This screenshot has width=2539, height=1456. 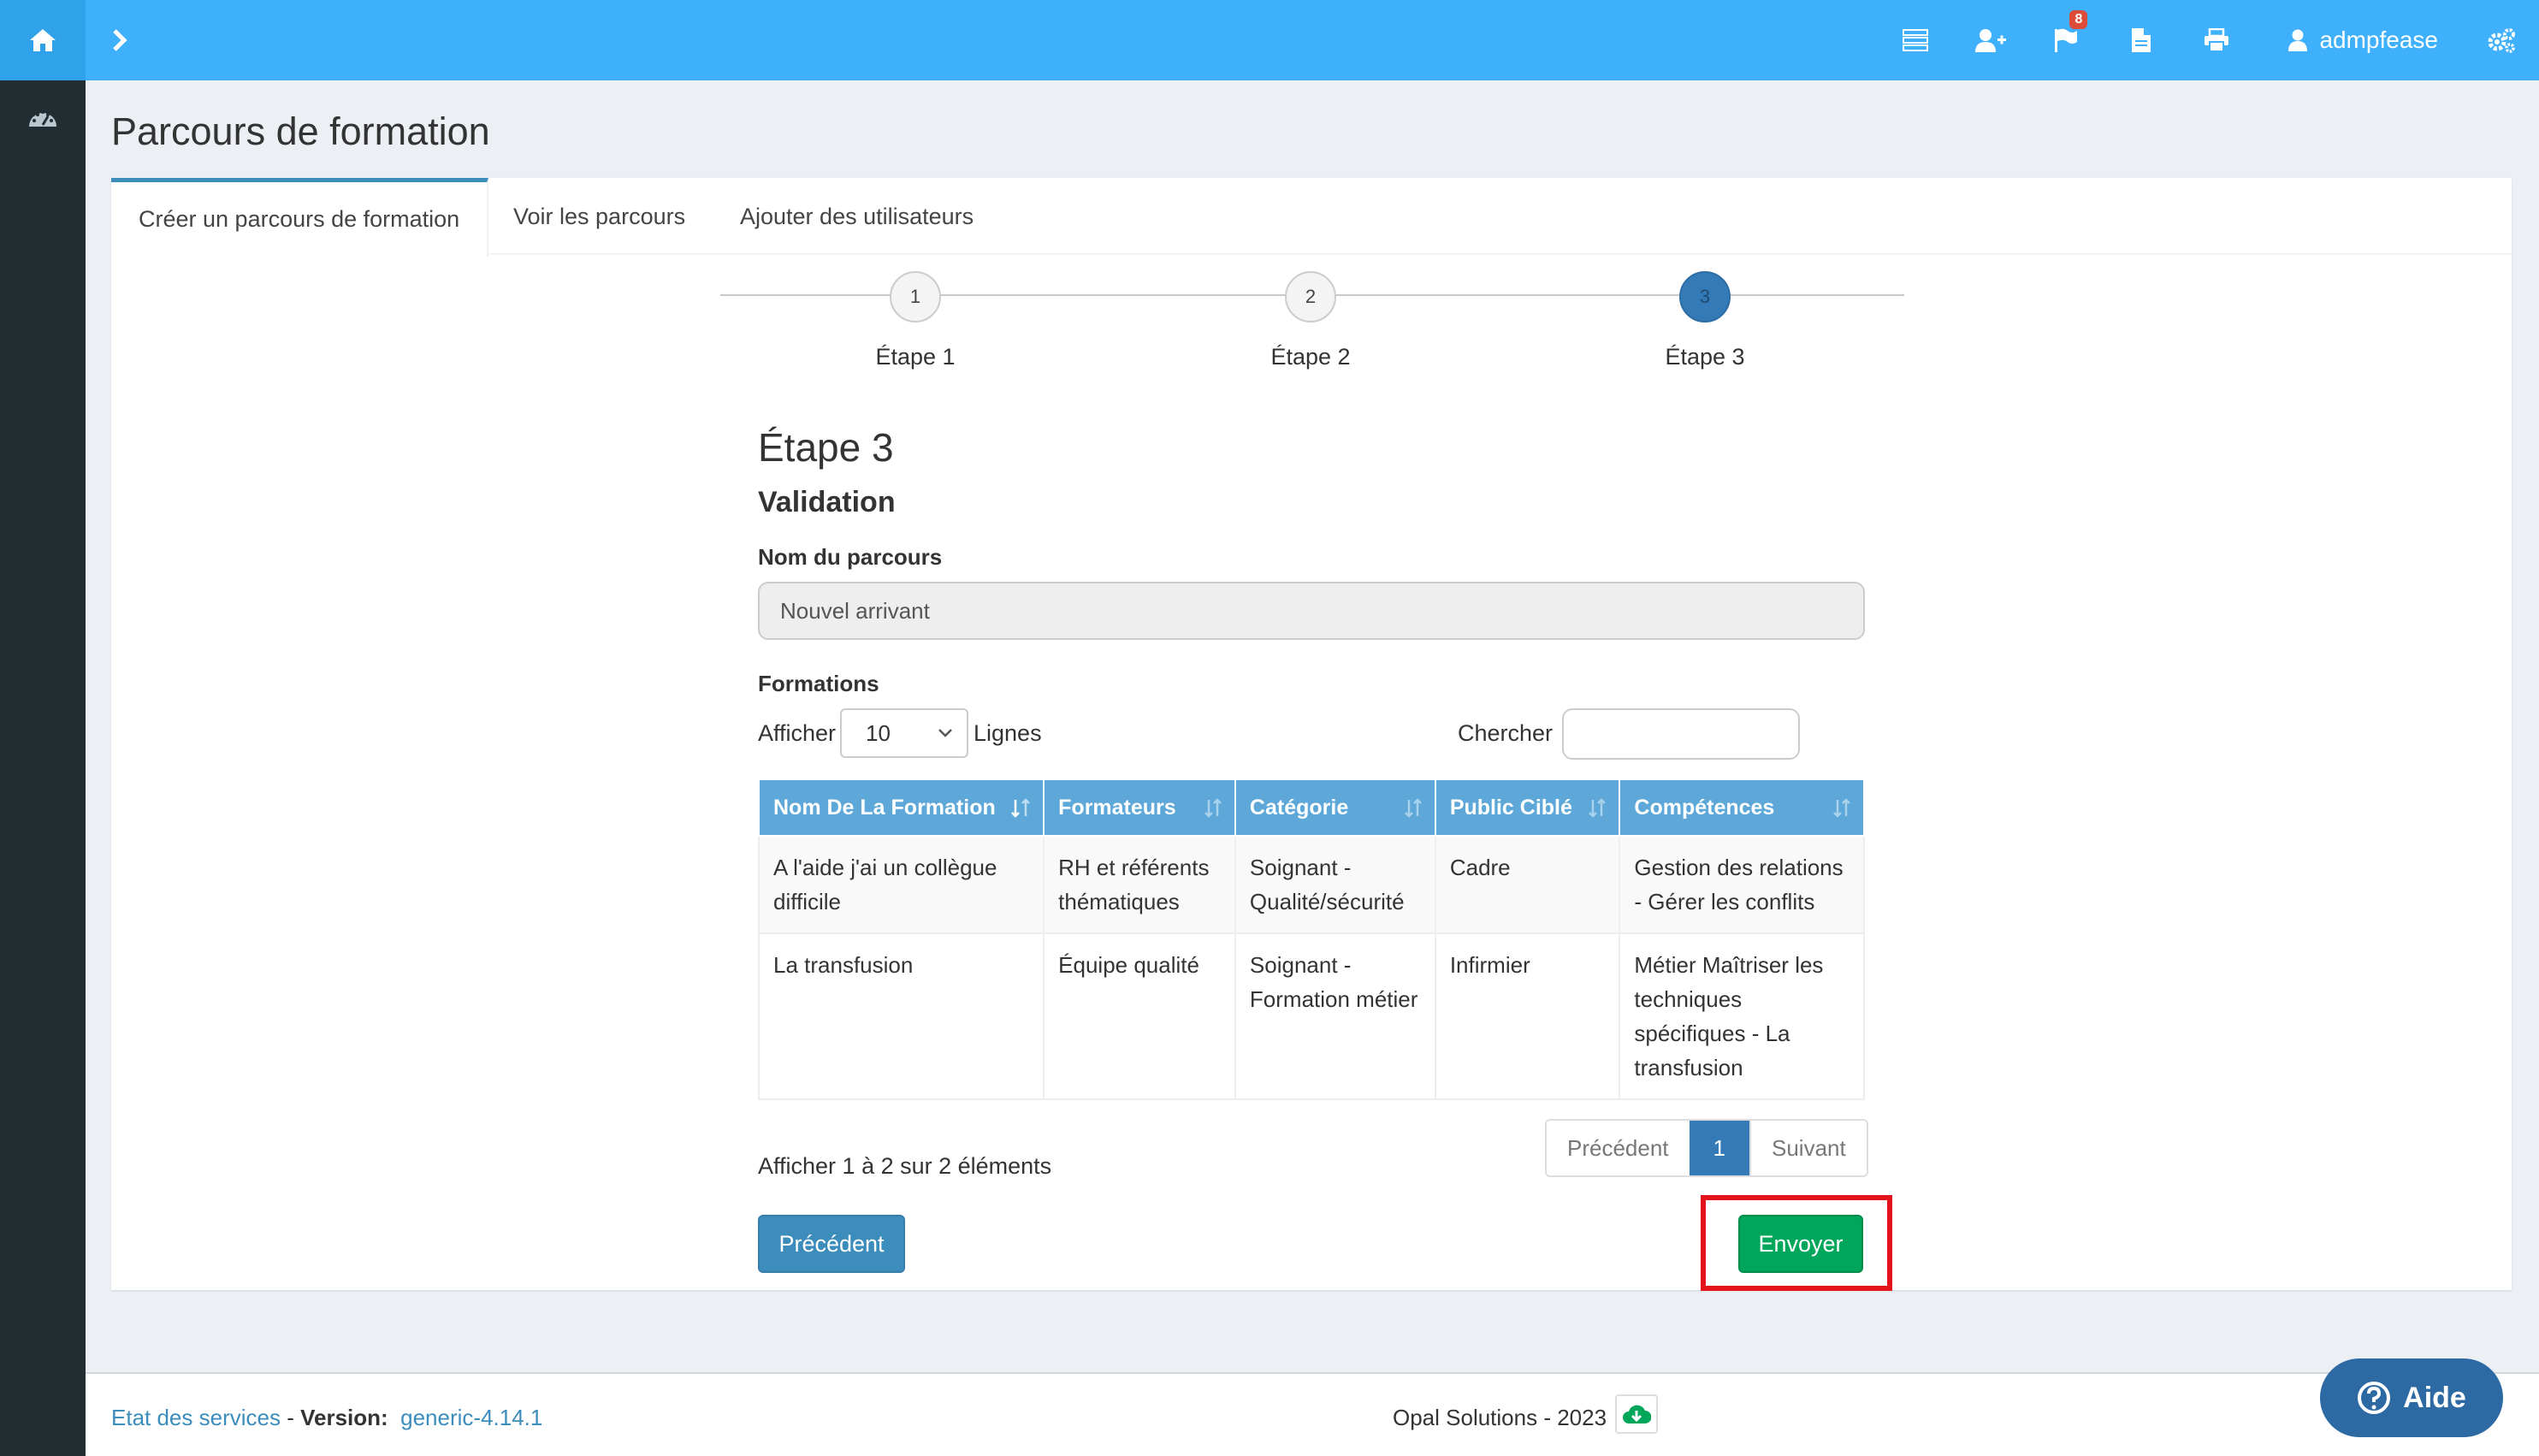 What do you see at coordinates (1681, 734) in the screenshot?
I see `search-input` at bounding box center [1681, 734].